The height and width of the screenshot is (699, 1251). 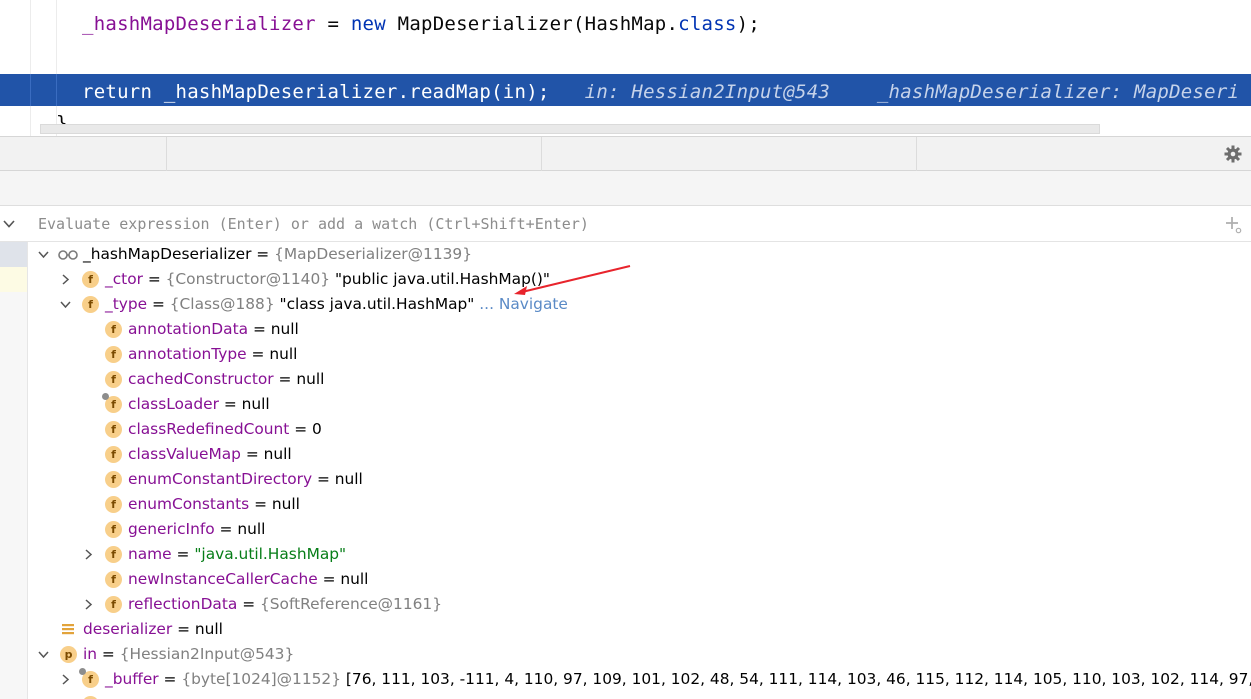 What do you see at coordinates (639, 504) in the screenshot?
I see `tree-row-field: f enumConstants = null` at bounding box center [639, 504].